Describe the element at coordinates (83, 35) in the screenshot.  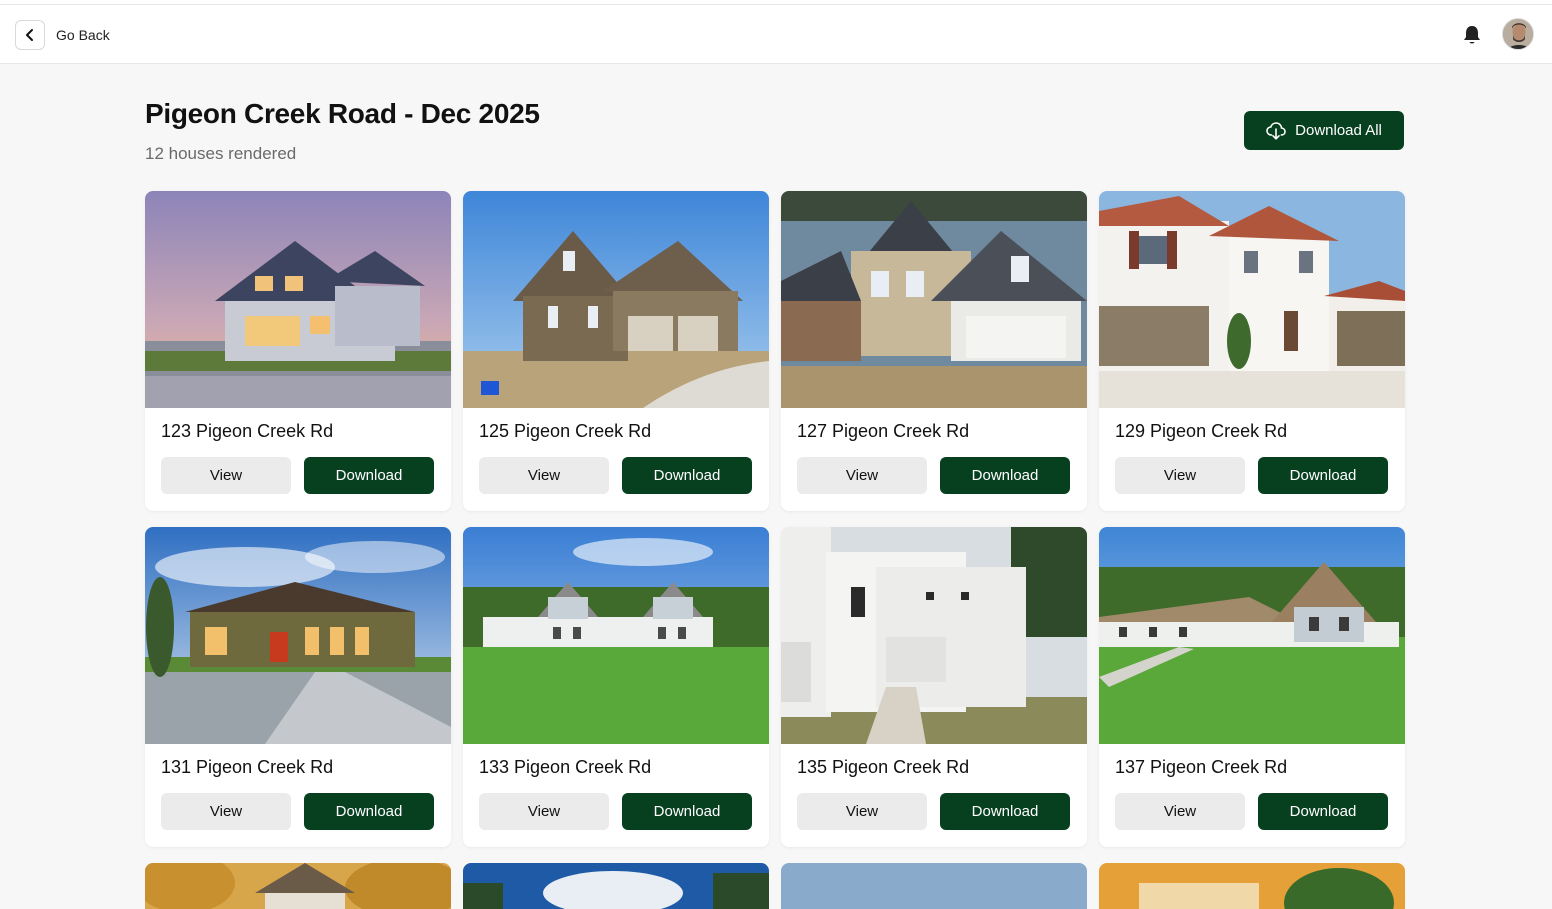
I see `back-label: Go Back` at that location.